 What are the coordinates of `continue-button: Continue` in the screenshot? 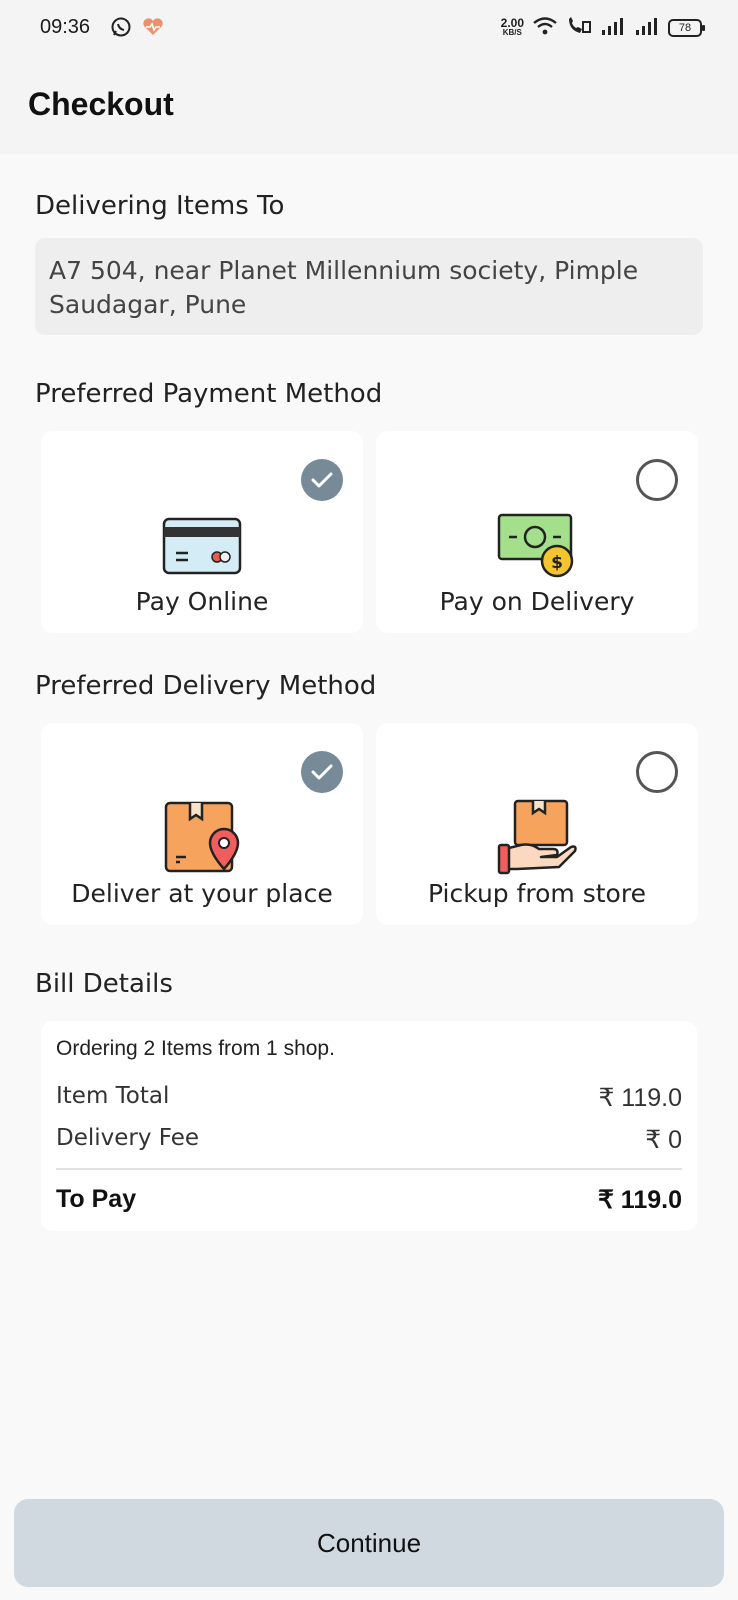 It's located at (369, 1543).